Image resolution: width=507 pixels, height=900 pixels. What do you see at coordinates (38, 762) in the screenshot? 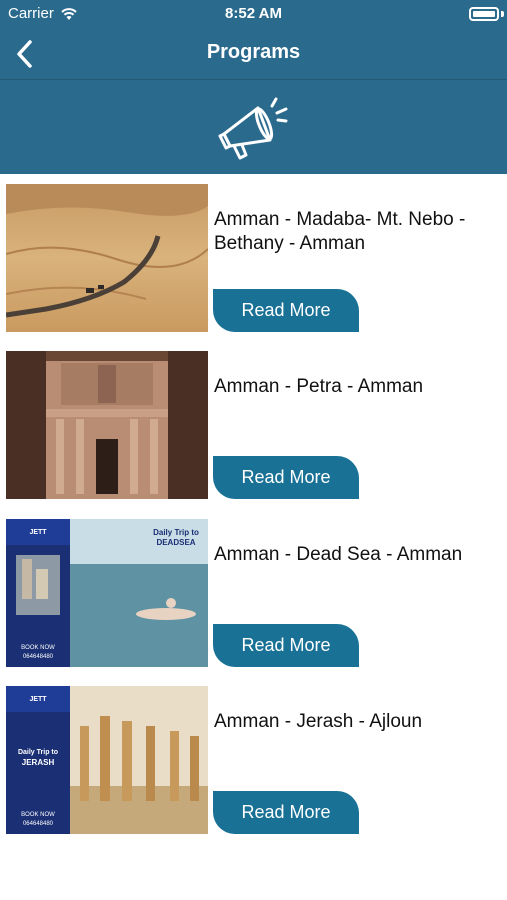
I see `flyer-place: JERASH` at bounding box center [38, 762].